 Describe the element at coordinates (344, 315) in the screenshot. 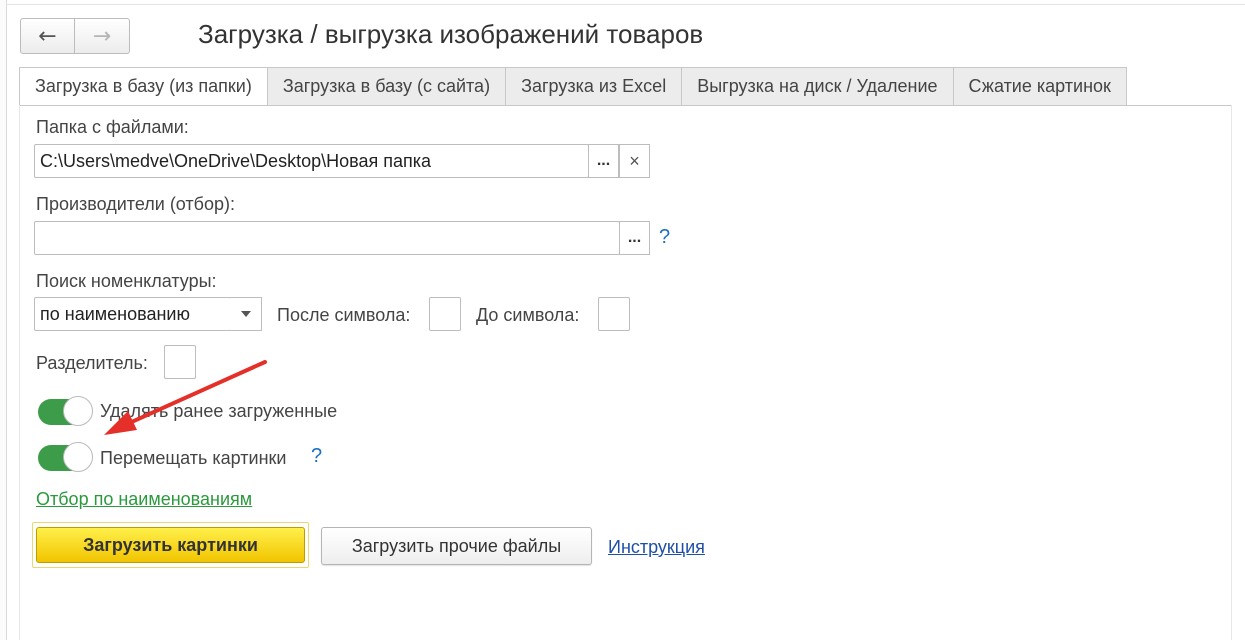

I see `after-symbol-label: После символа:` at that location.